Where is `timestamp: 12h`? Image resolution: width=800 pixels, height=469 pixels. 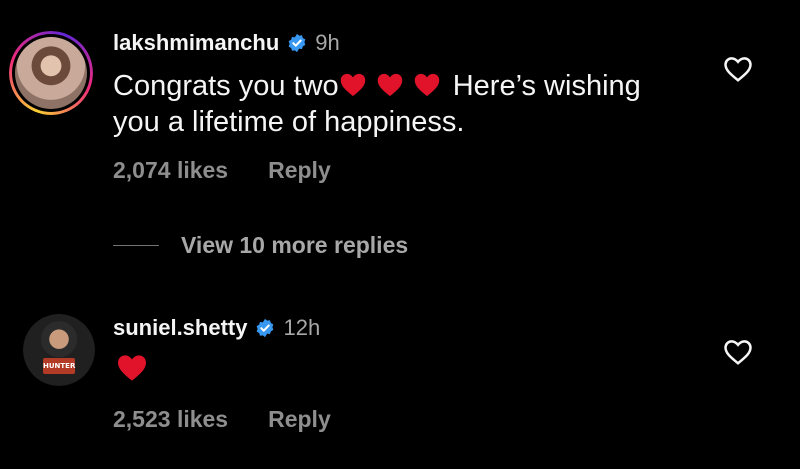
timestamp: 12h is located at coordinates (302, 327).